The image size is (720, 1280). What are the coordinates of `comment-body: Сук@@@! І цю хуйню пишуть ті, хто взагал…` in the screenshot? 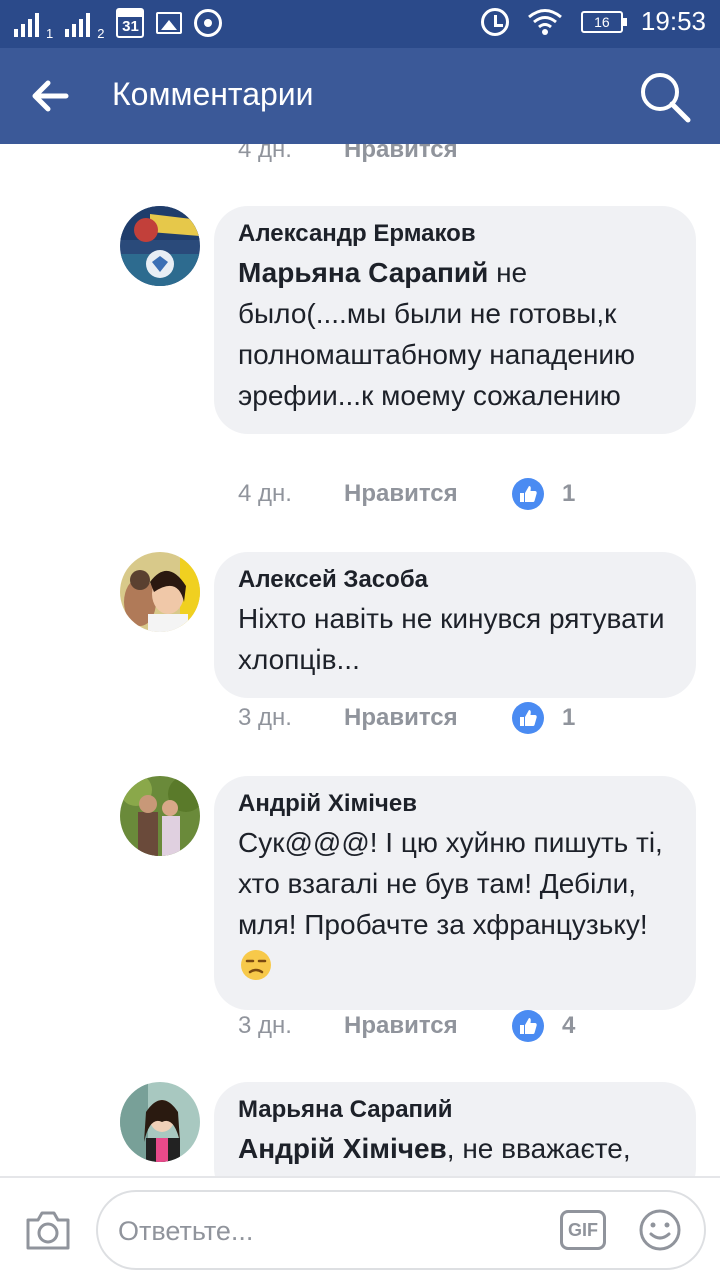 It's located at (450, 883).